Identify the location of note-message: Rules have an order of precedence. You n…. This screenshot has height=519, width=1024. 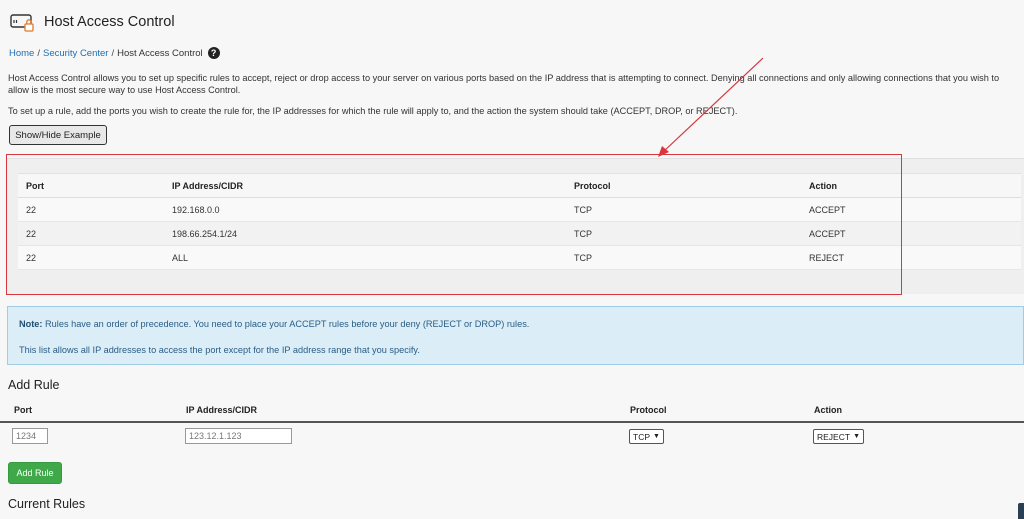
(287, 324).